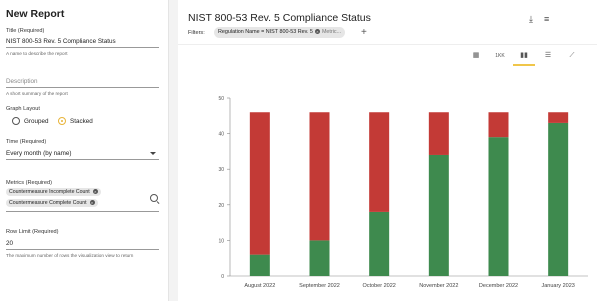 This screenshot has width=597, height=301. What do you see at coordinates (438, 286) in the screenshot?
I see `x-tick-label: November 2022` at bounding box center [438, 286].